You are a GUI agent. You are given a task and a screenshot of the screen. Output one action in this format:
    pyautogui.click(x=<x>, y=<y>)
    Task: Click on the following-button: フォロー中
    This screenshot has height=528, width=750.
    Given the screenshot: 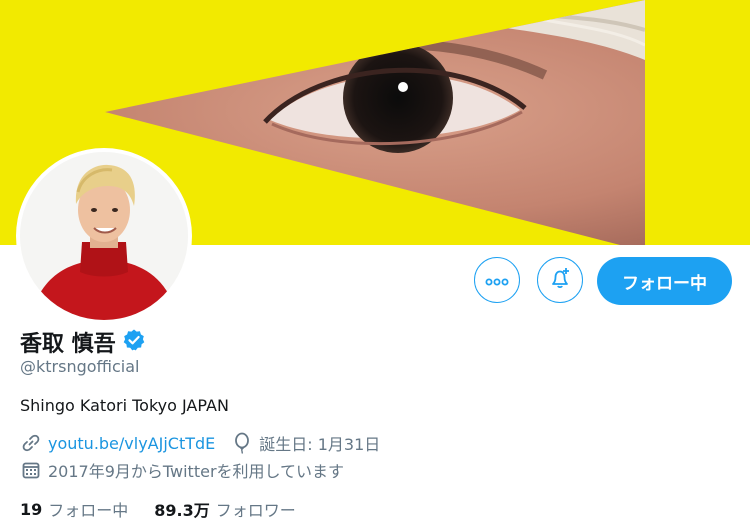 What is the action you would take?
    pyautogui.click(x=664, y=281)
    